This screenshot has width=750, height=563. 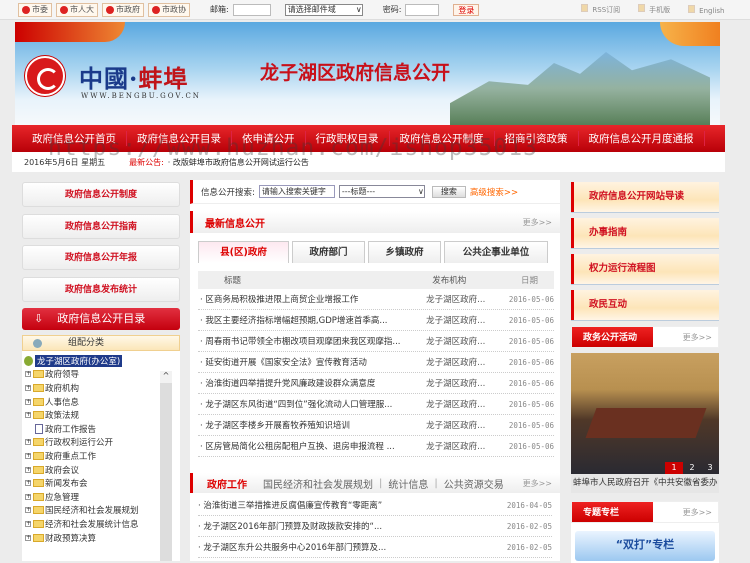 I want to click on scroll-up-icon: ^, so click(x=166, y=377).